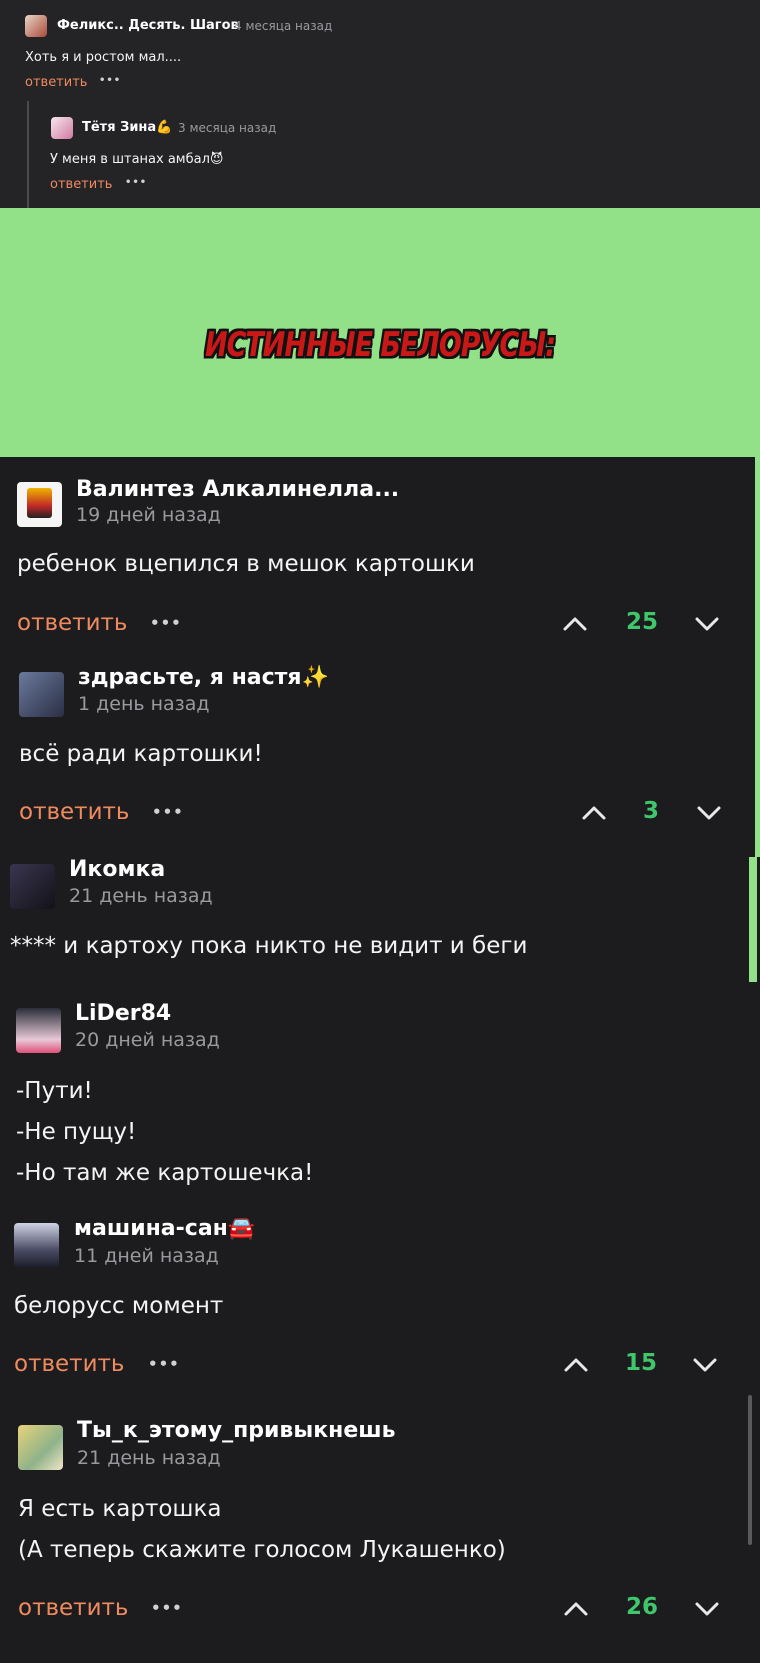  I want to click on comment-text: -Не пущу!, so click(76, 1132).